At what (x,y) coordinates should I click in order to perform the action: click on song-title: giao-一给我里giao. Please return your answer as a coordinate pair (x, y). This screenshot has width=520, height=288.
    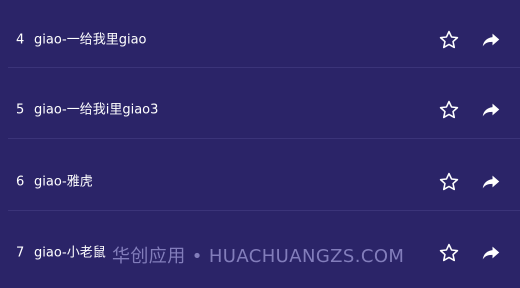
    Looking at the image, I should click on (90, 39).